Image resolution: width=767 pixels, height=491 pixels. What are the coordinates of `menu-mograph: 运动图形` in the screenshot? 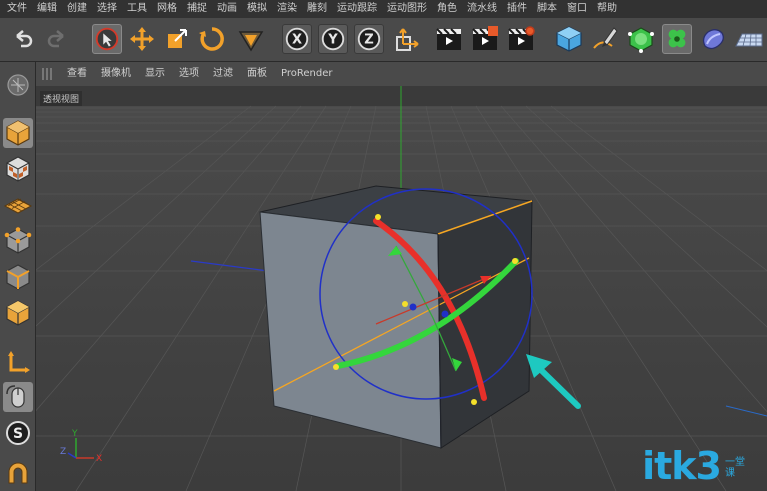 It's located at (407, 9).